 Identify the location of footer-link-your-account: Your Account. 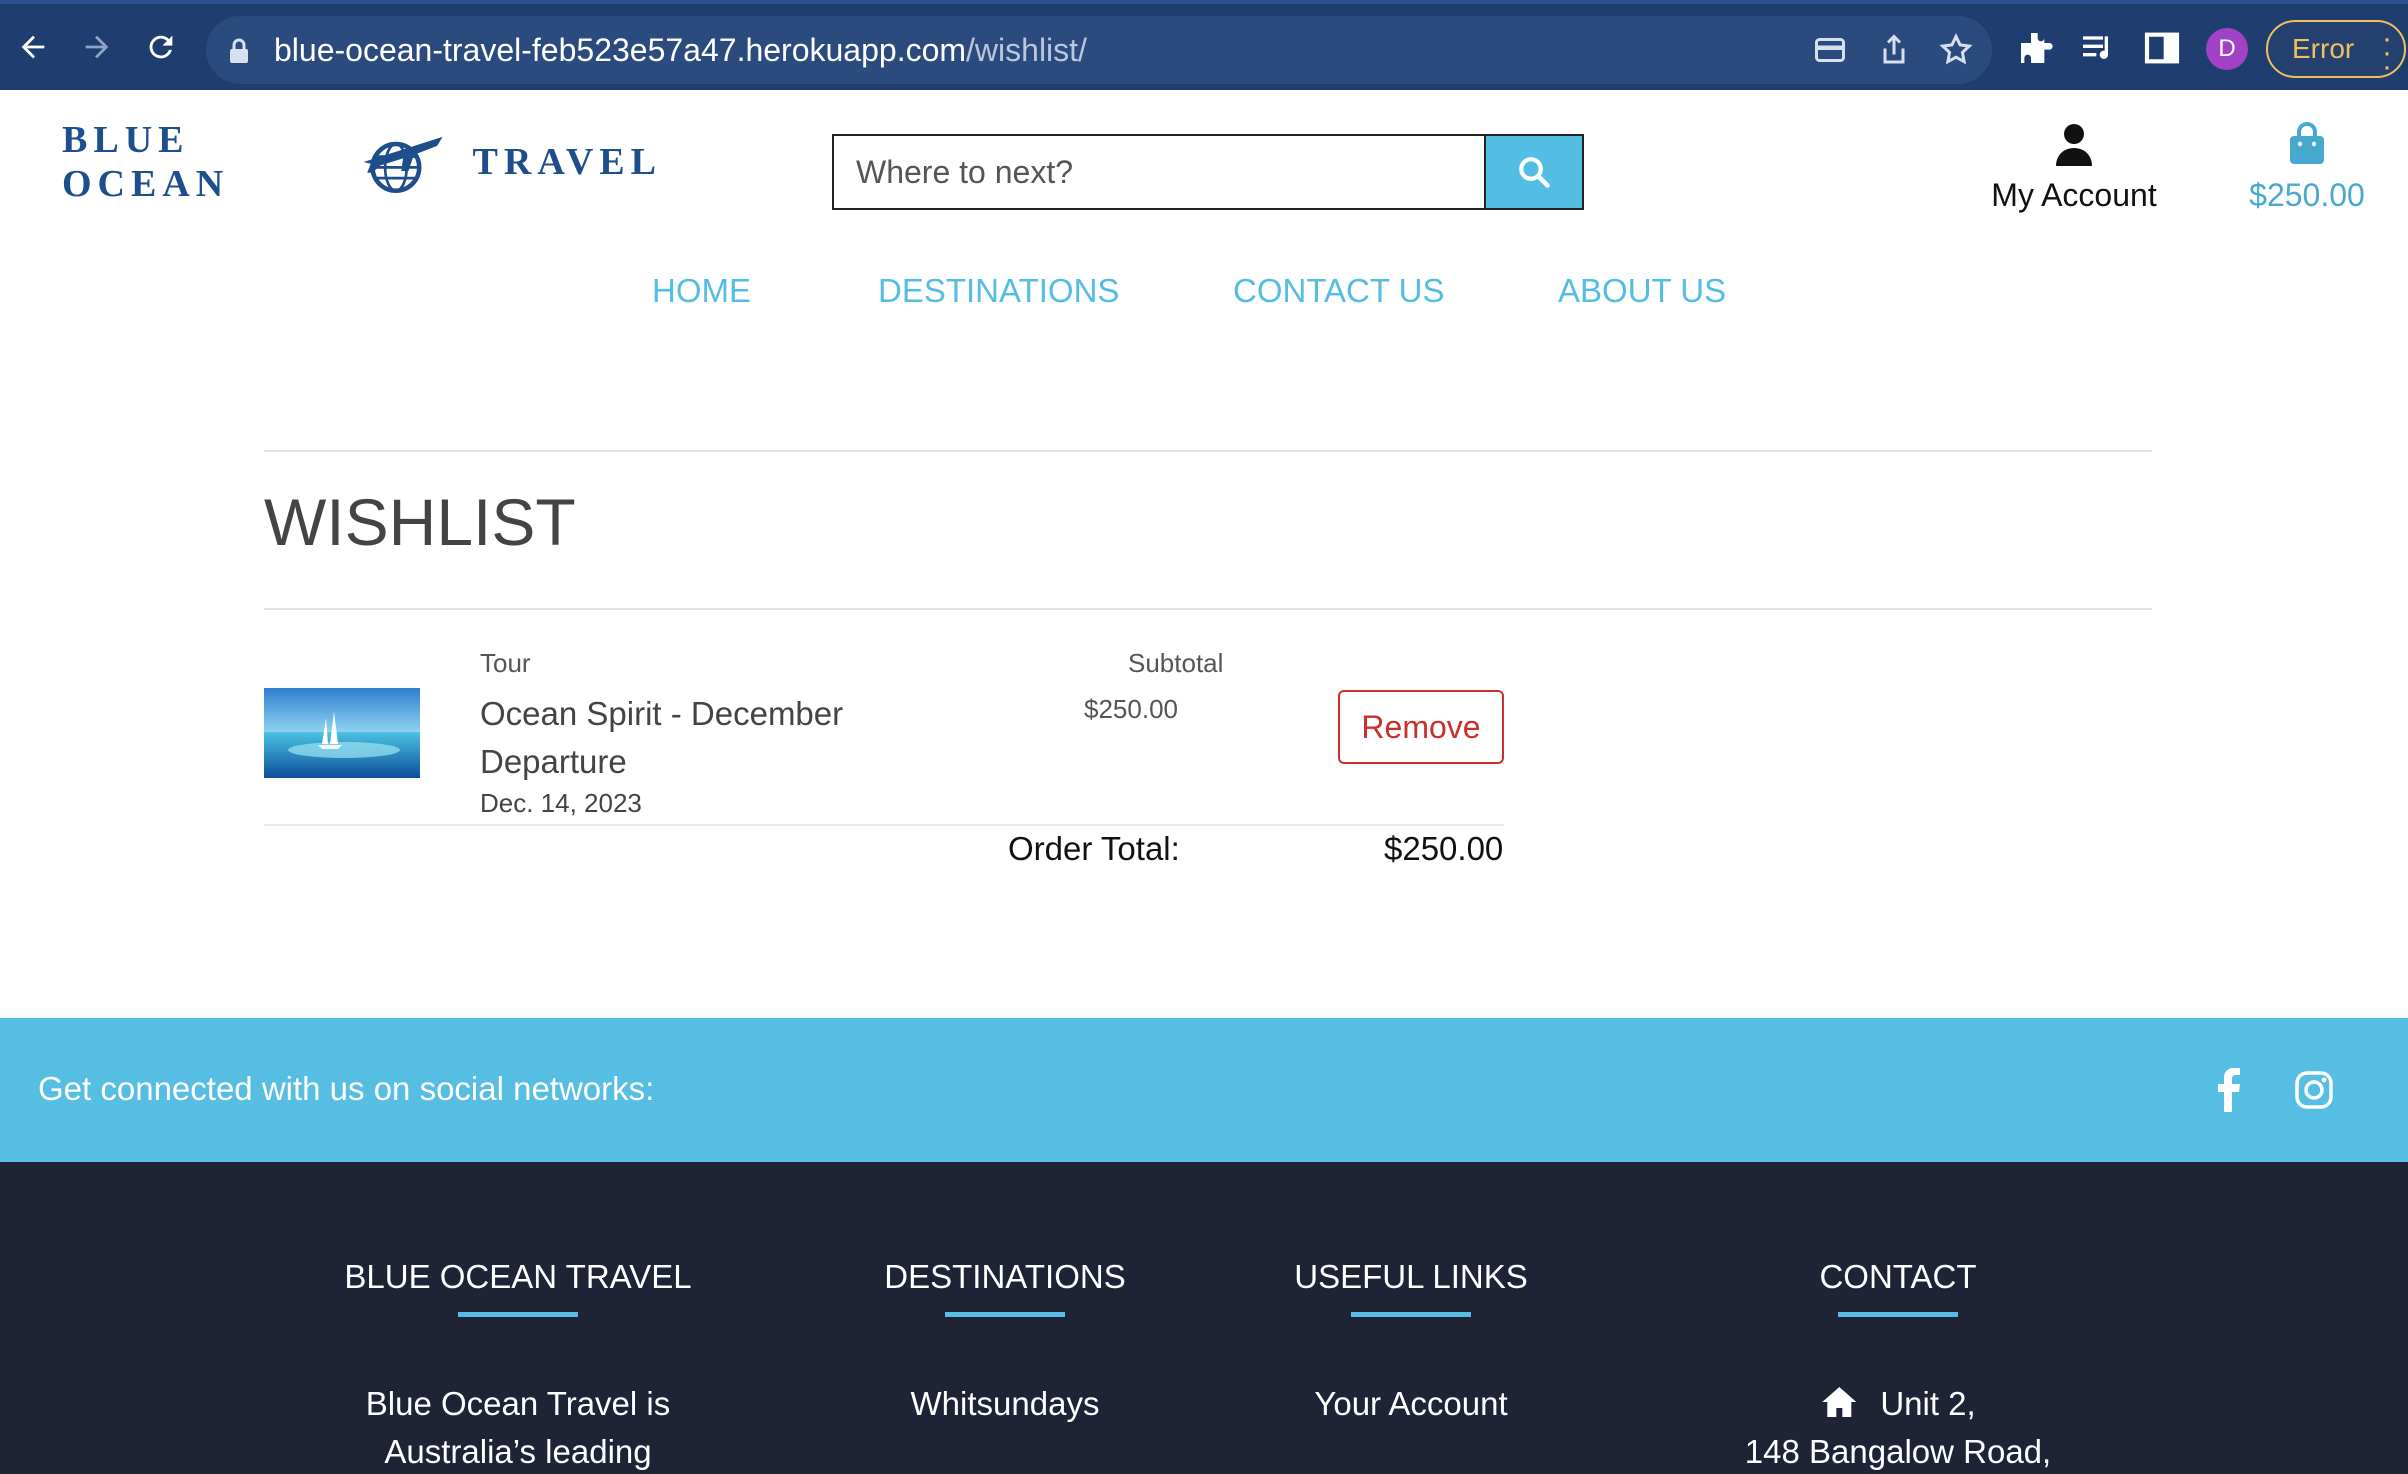
(1410, 1404).